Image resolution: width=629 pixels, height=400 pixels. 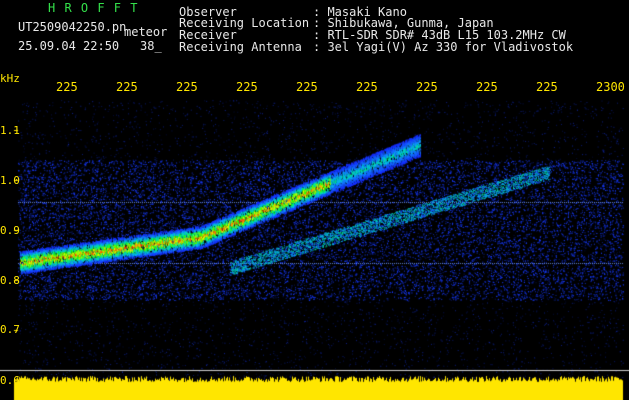 What do you see at coordinates (93, 8) in the screenshot?
I see `station-name: H R O F F T` at bounding box center [93, 8].